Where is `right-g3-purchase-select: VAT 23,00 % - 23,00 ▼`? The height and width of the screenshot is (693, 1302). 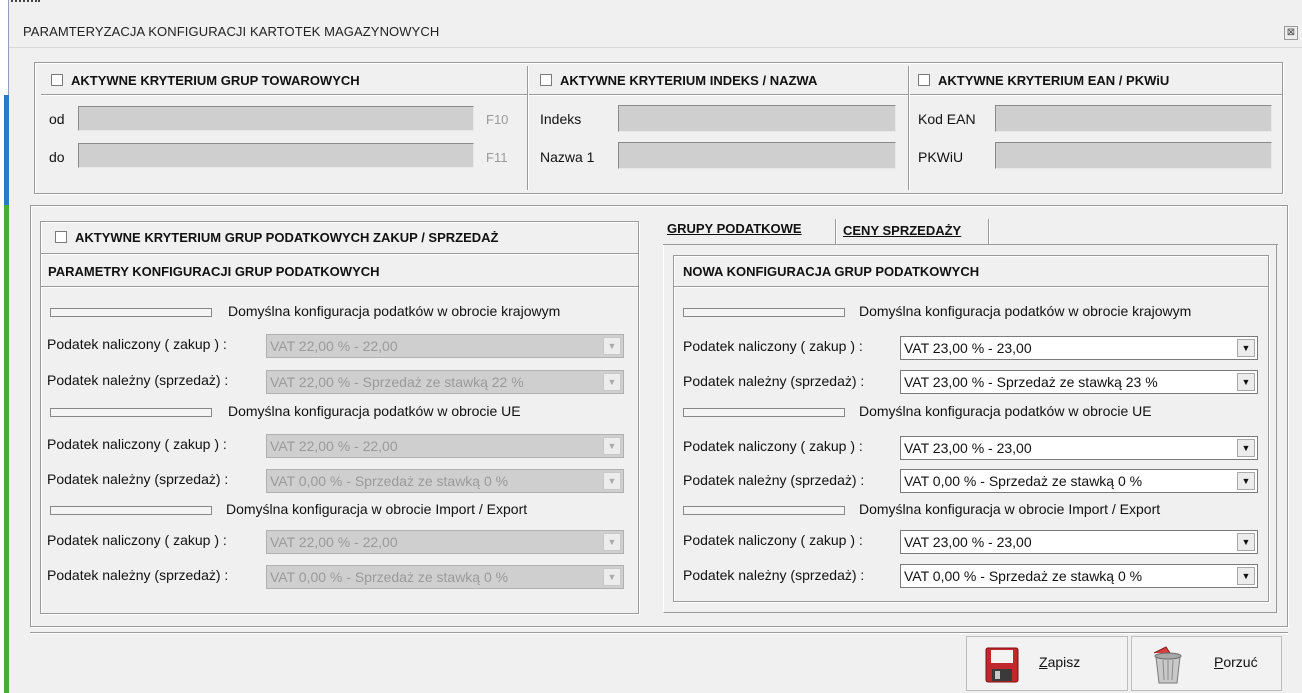 right-g3-purchase-select: VAT 23,00 % - 23,00 ▼ is located at coordinates (1079, 542).